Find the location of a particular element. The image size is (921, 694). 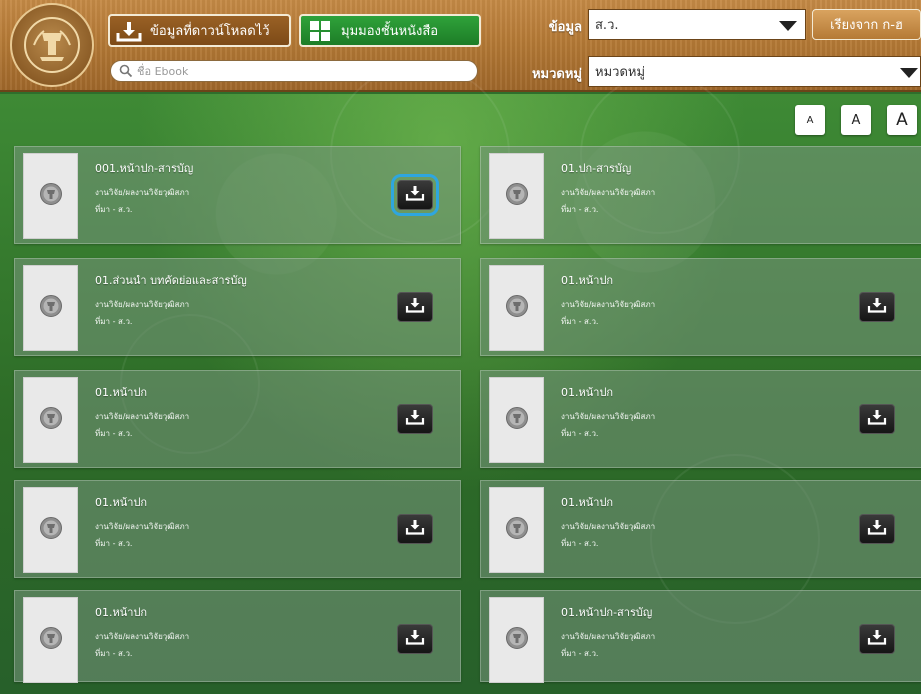

downloaded-data-button: ข้อมูลที่ดาวน์โหลดไว้ is located at coordinates (199, 30).